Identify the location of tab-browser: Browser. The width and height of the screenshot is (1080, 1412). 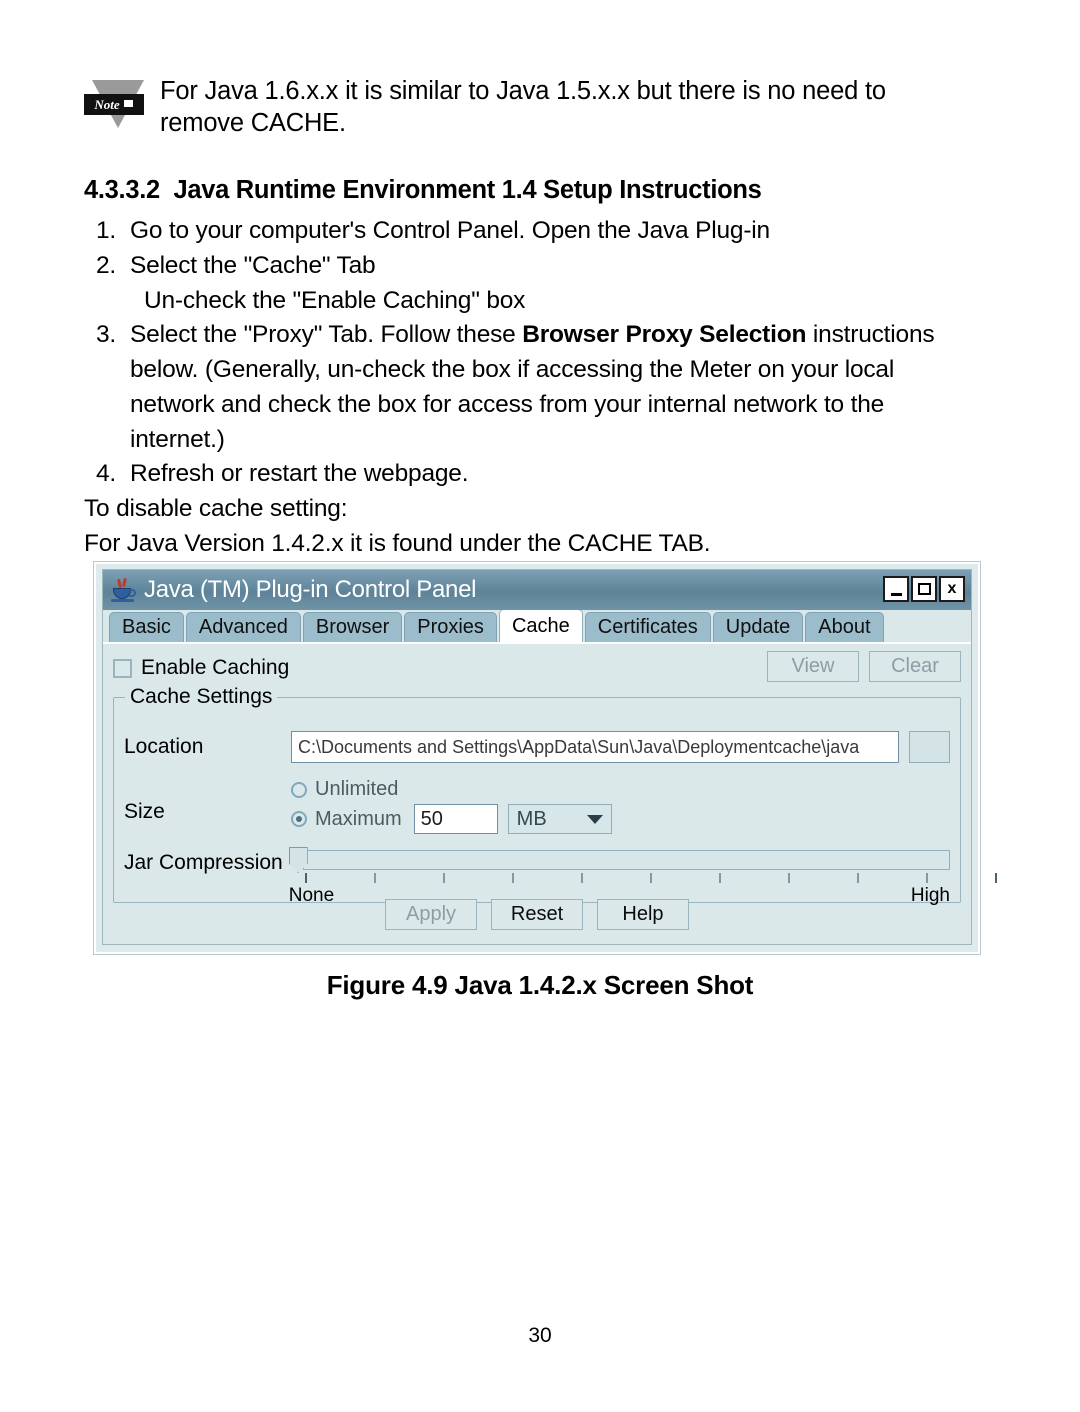
(352, 627).